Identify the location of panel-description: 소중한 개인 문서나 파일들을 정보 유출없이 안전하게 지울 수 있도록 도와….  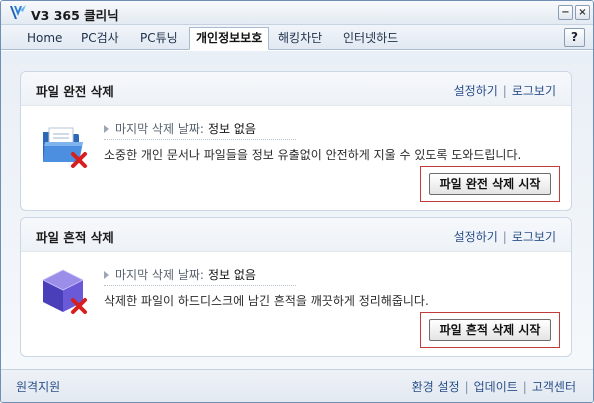
(313, 155).